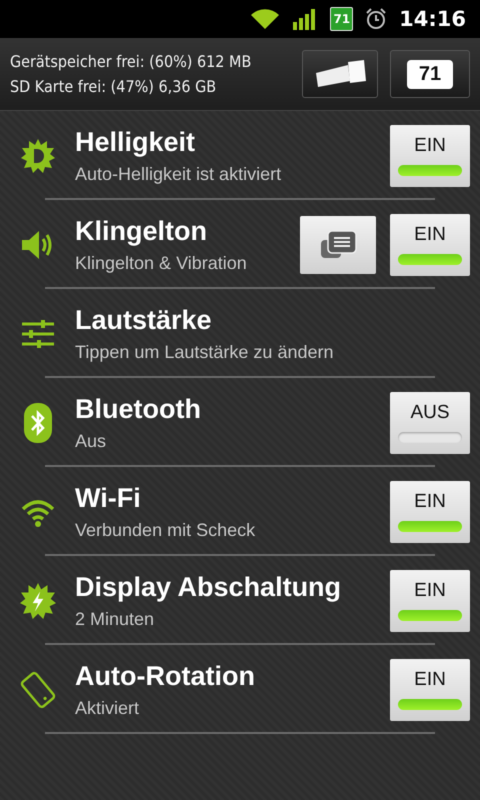 This screenshot has width=480, height=800. I want to click on toggle-button: AUS, so click(430, 423).